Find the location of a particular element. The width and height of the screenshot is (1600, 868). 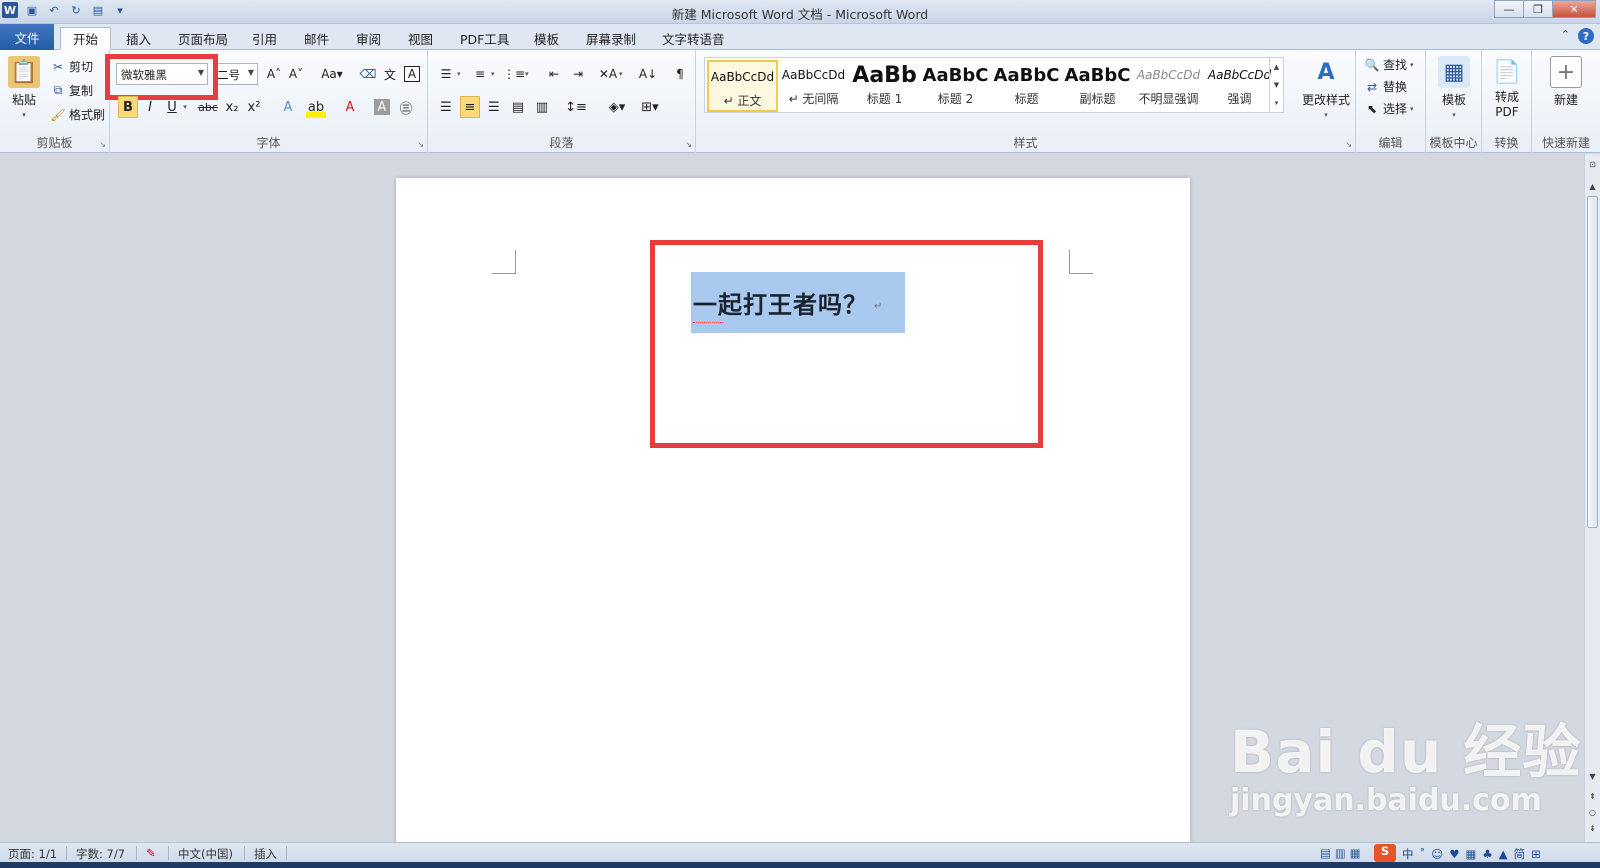

copy-icon: ⧉ is located at coordinates (58, 90).